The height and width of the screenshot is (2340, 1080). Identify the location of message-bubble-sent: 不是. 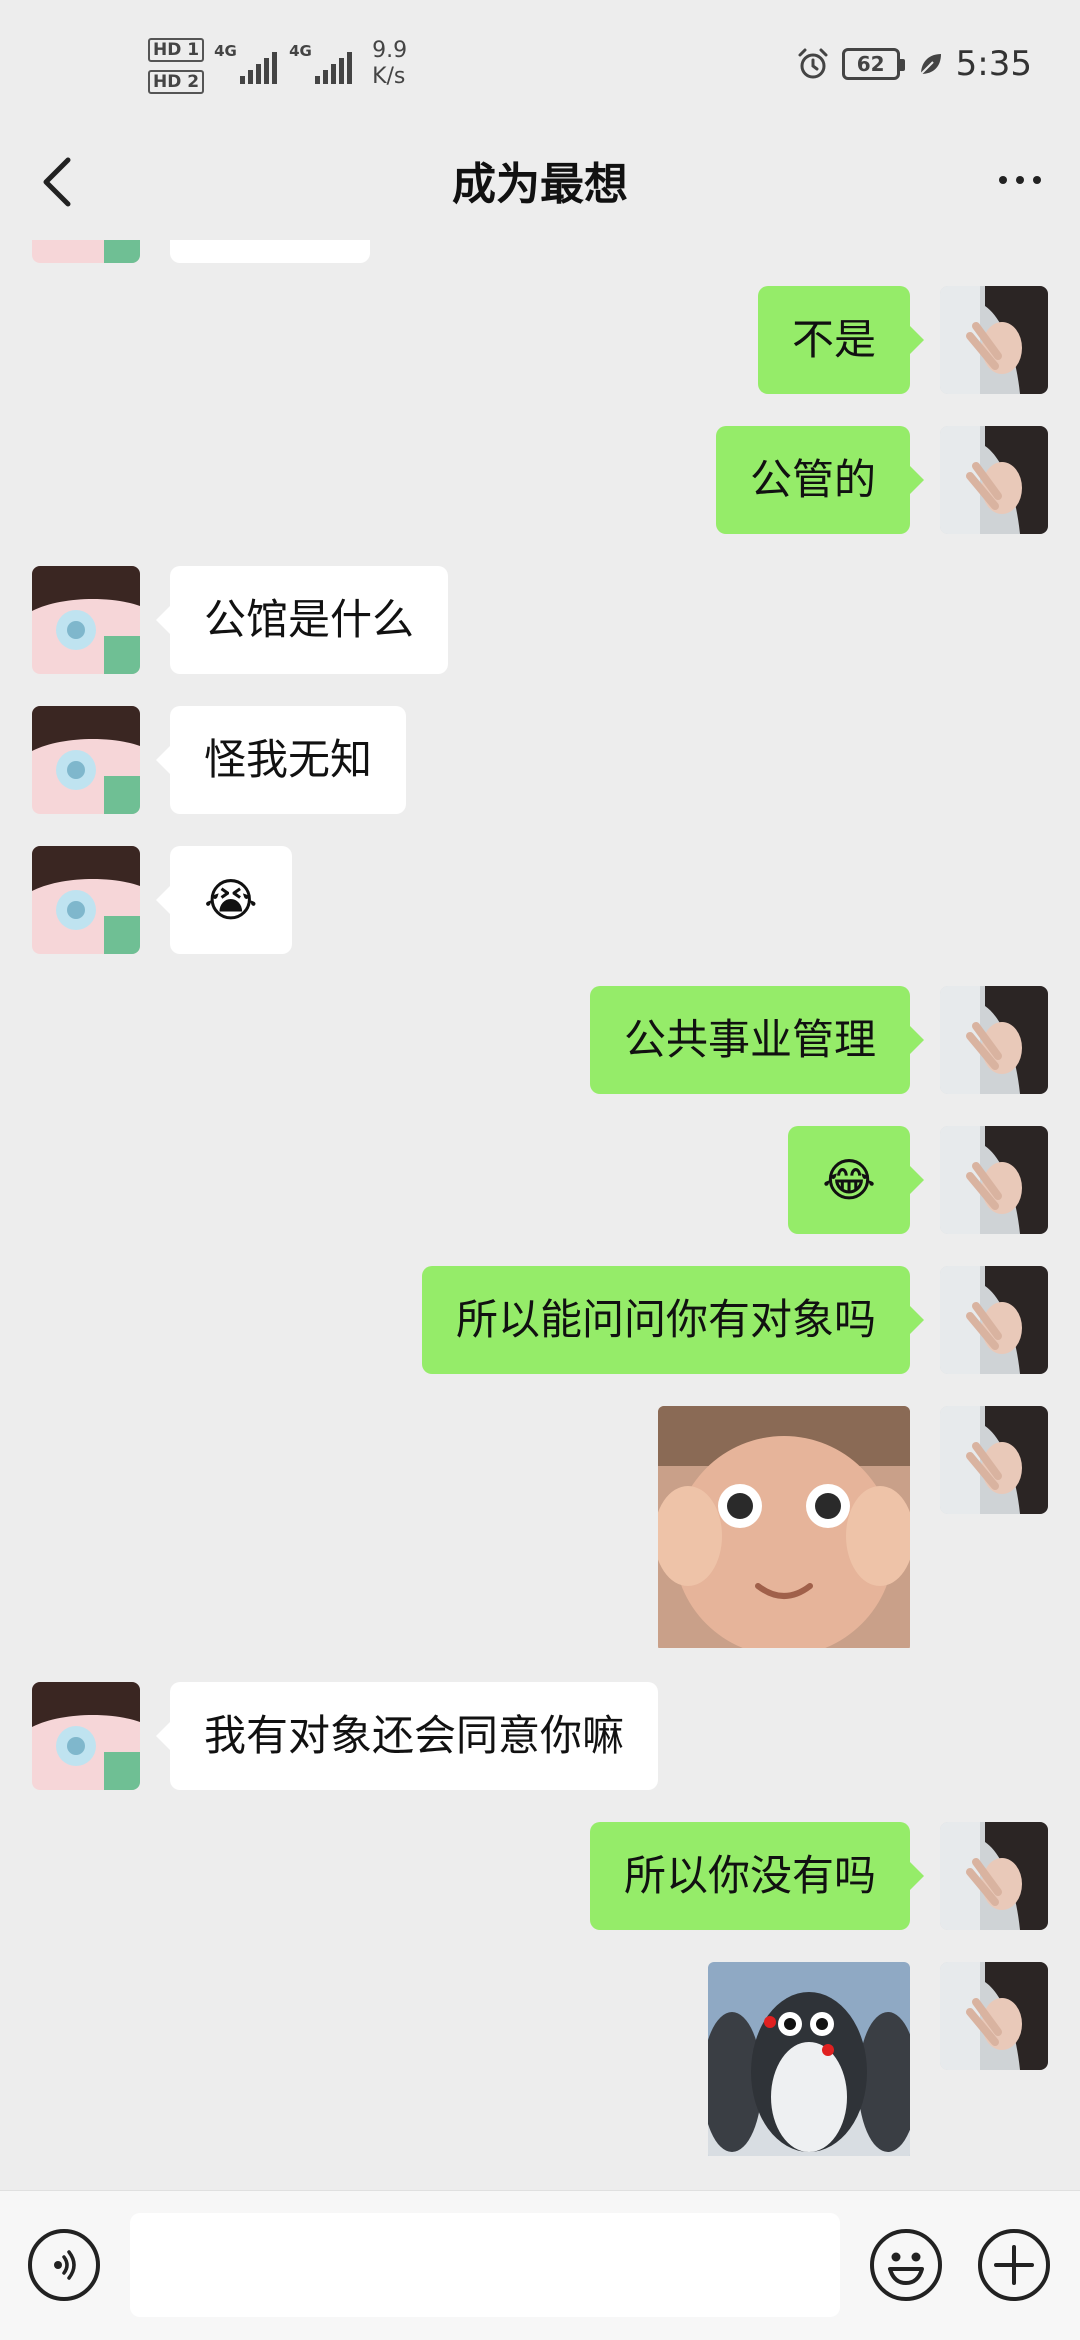
(841, 340).